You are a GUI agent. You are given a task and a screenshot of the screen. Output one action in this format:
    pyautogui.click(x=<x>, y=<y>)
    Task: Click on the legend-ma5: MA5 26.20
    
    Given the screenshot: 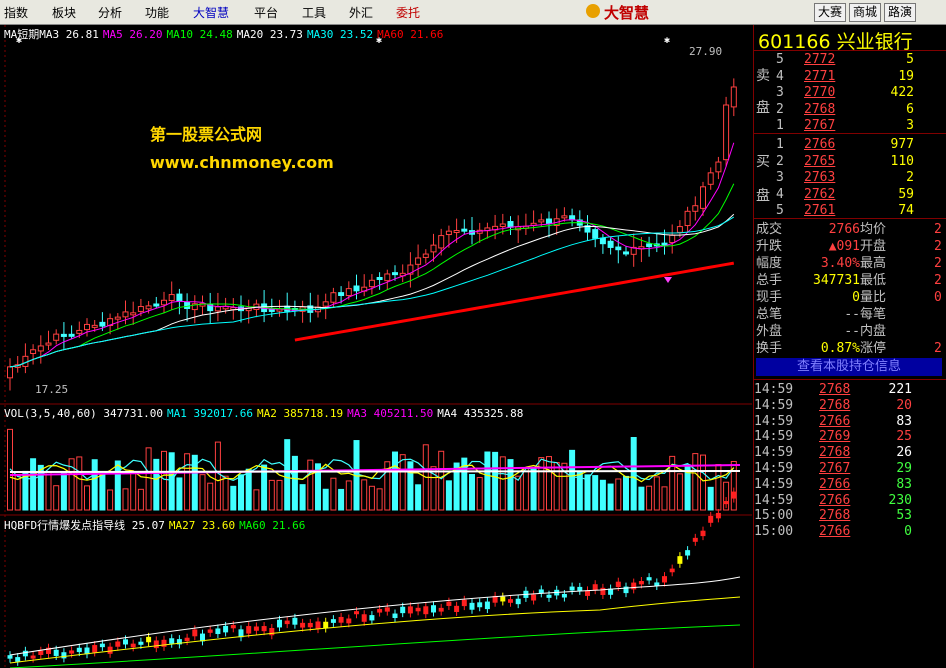 What is the action you would take?
    pyautogui.click(x=132, y=34)
    